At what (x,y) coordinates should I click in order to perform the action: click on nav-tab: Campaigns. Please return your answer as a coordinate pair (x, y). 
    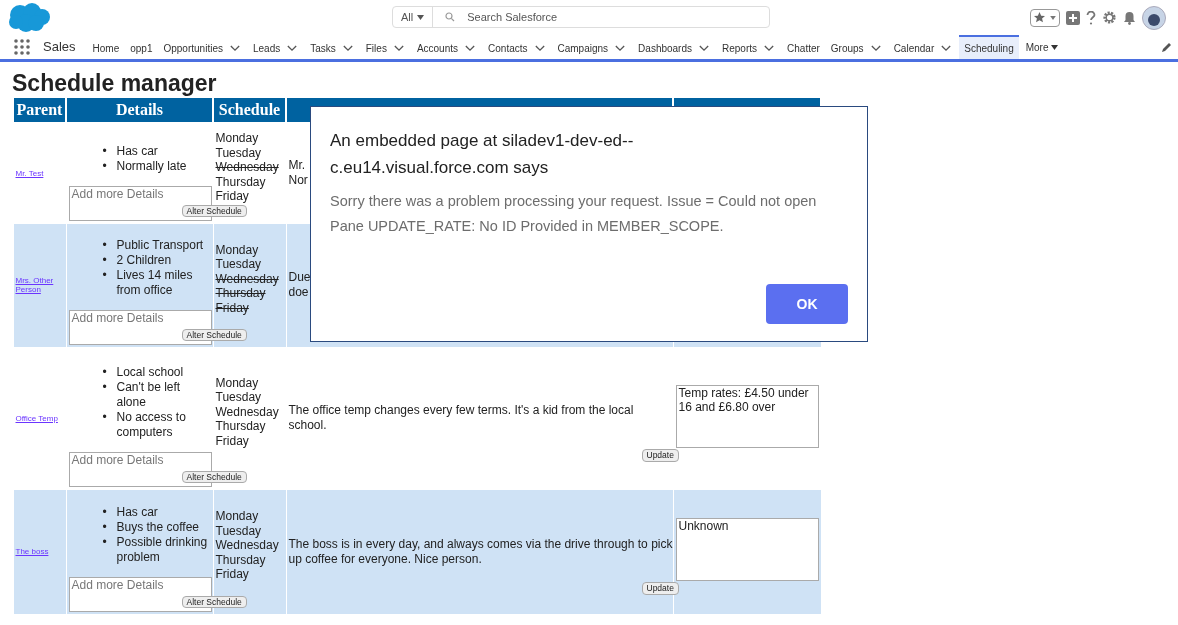
    Looking at the image, I should click on (591, 47).